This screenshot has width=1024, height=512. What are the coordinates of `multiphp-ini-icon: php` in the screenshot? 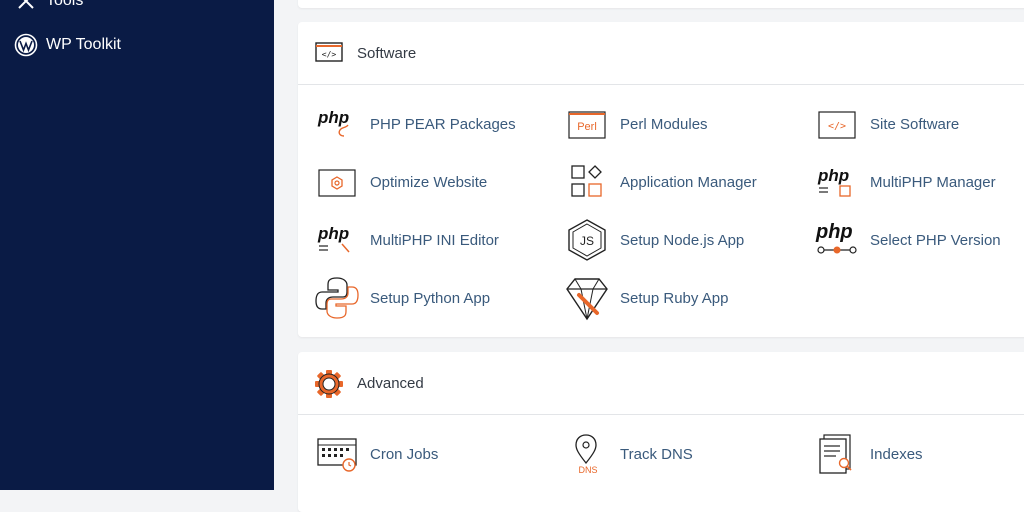 It's located at (337, 240).